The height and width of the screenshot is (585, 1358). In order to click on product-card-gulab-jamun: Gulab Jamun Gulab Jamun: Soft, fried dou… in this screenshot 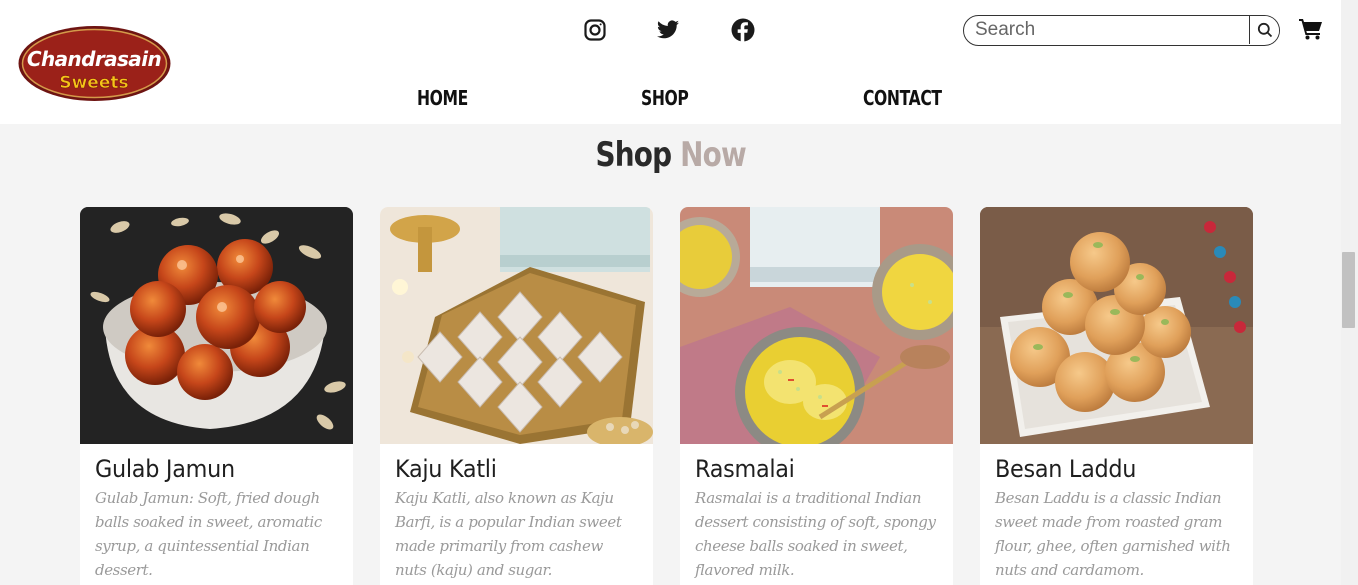, I will do `click(216, 396)`.